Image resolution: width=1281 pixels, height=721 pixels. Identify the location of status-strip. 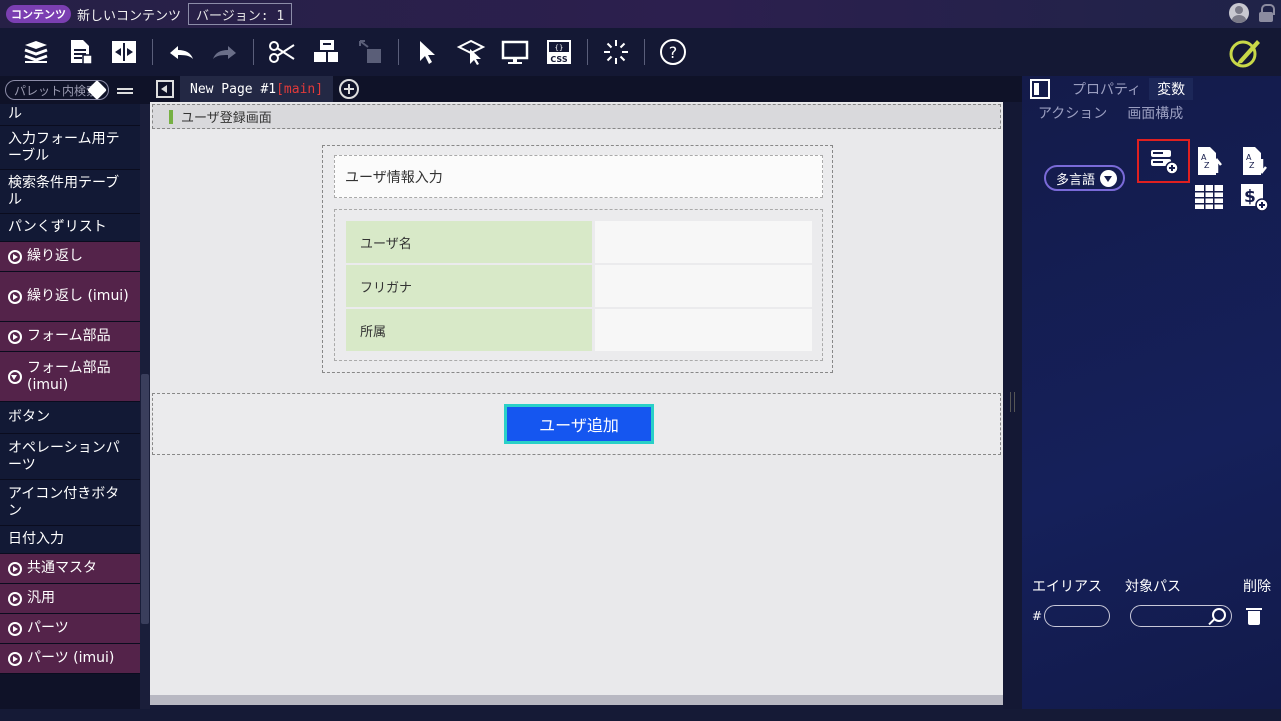
(640, 715).